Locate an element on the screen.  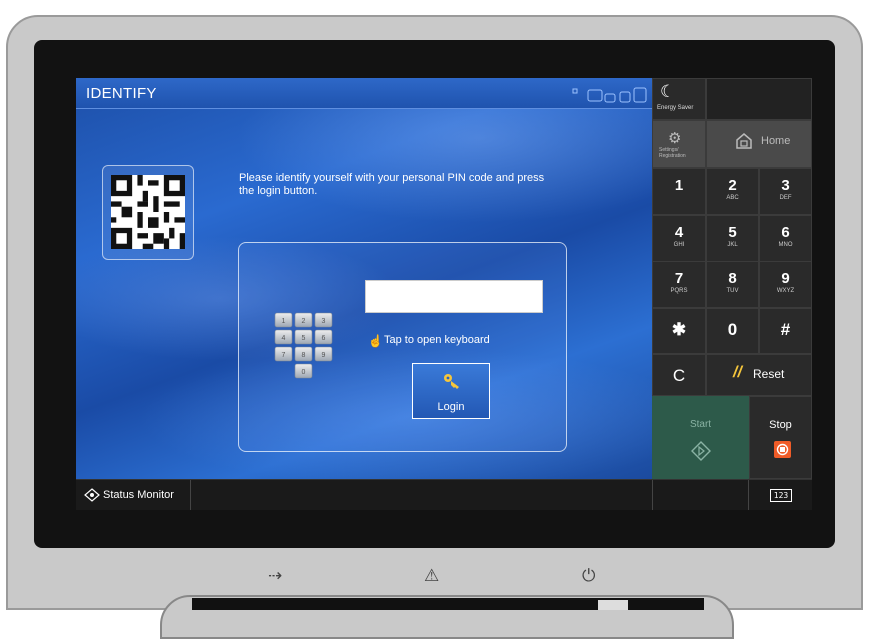
energy-saver-button: ☾ Energy Saver is located at coordinates (679, 99).